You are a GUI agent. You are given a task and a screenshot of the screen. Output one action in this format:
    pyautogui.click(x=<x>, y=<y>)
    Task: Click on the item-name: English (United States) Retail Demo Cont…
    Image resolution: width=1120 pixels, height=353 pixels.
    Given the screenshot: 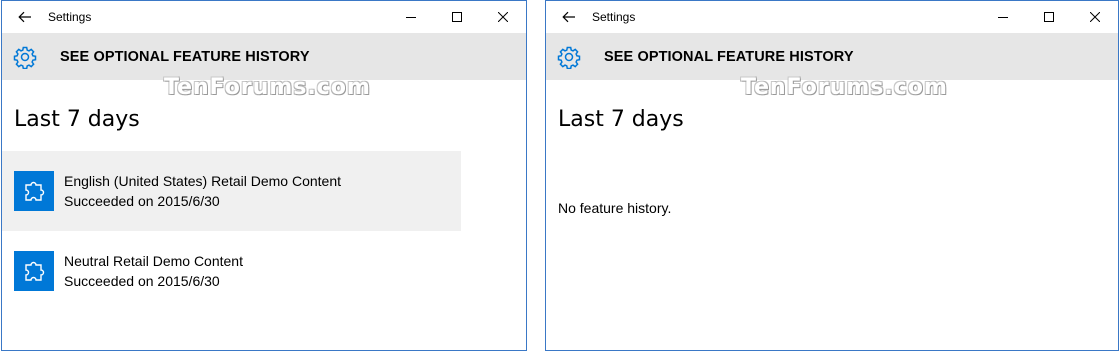 What is the action you would take?
    pyautogui.click(x=203, y=181)
    